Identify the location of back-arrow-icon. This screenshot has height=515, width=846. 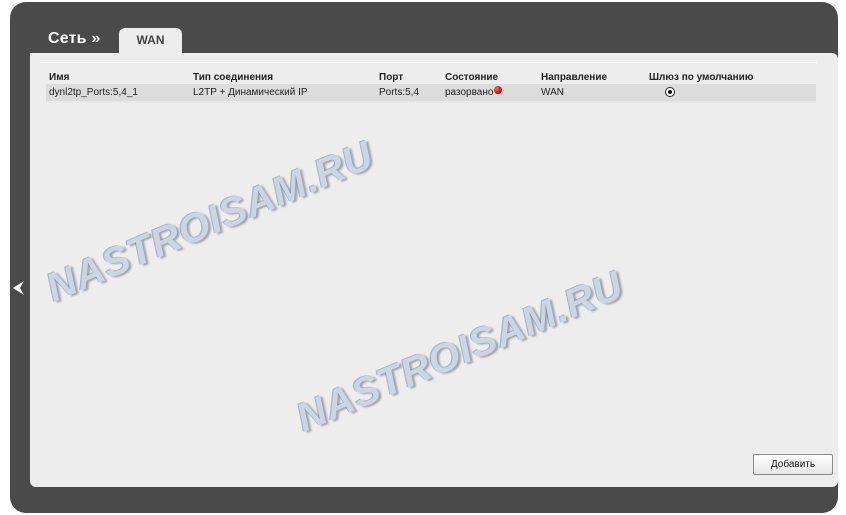
(18, 288).